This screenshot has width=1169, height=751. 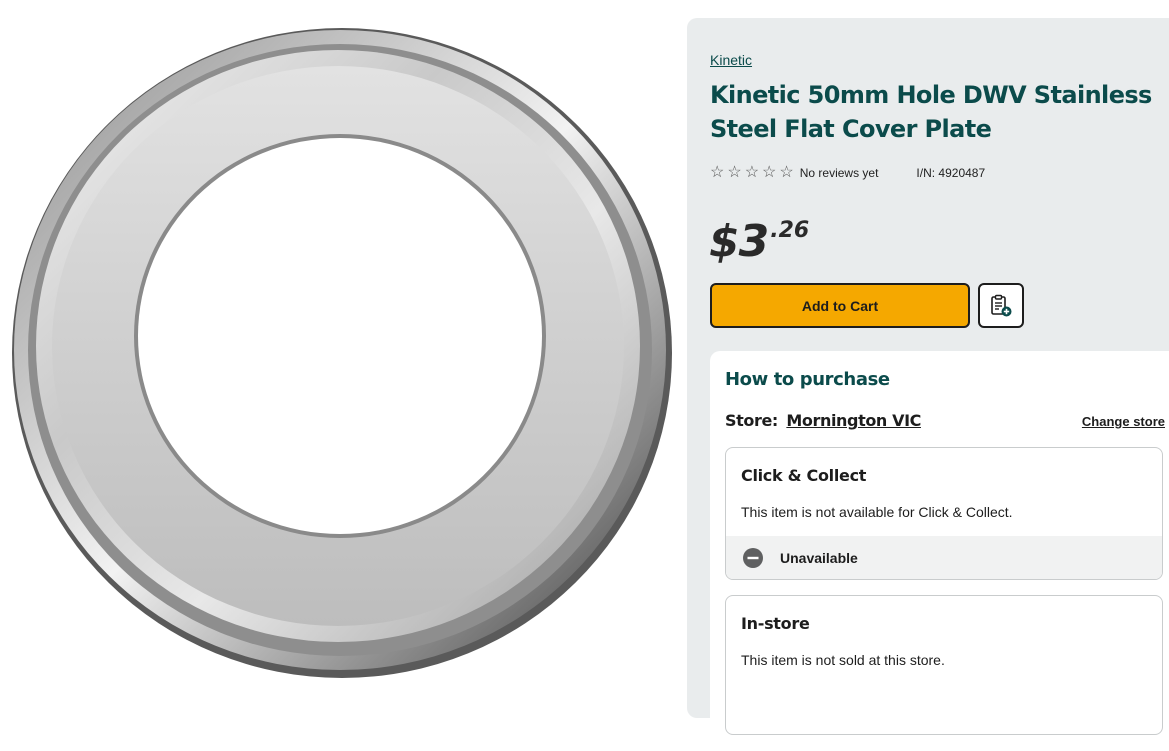 What do you see at coordinates (807, 379) in the screenshot?
I see `how-to-purchase-heading: How to purchase` at bounding box center [807, 379].